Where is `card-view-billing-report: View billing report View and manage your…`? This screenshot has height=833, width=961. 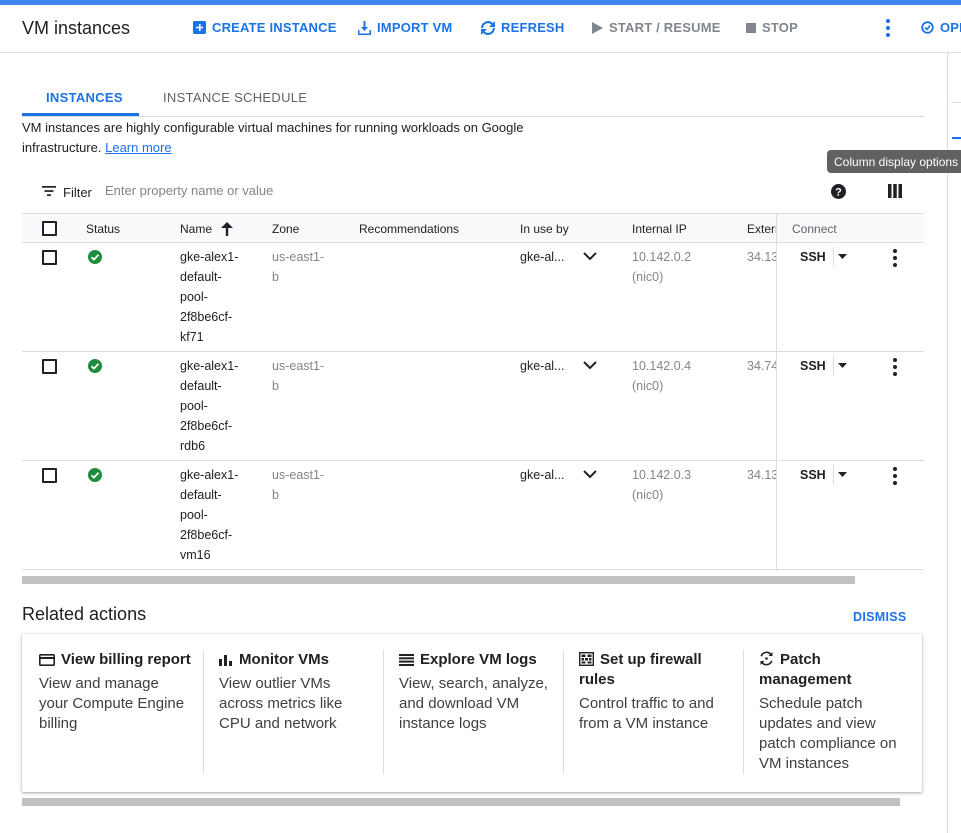 card-view-billing-report: View billing report View and manage your… is located at coordinates (123, 692).